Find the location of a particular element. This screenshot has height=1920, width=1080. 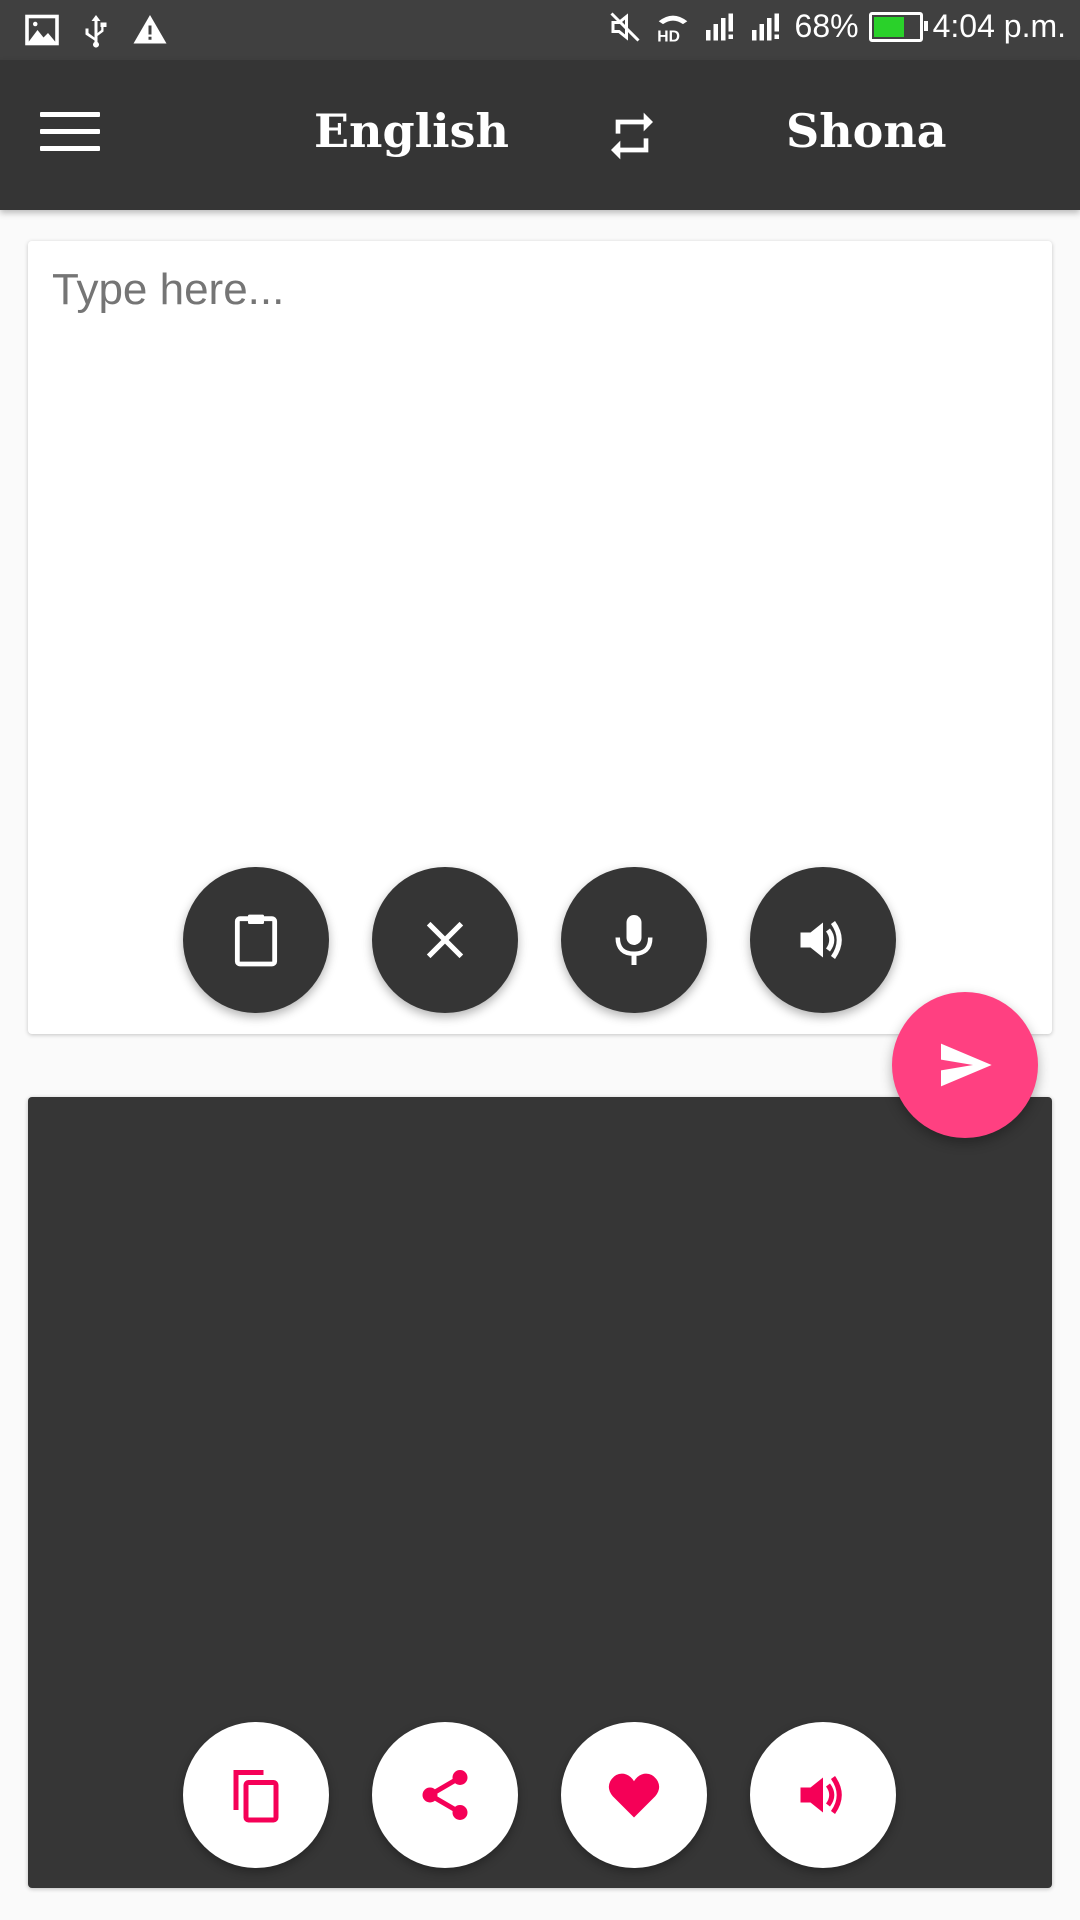

share-icon is located at coordinates (445, 1795).